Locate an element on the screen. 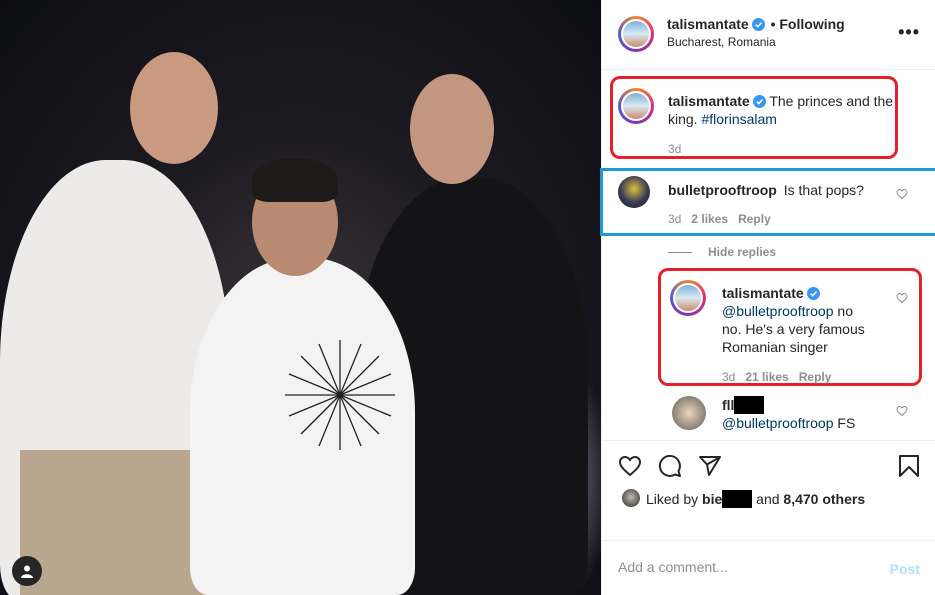 This screenshot has width=935, height=595. likes-summary: Liked by bie and 8,470 others is located at coordinates (755, 499).